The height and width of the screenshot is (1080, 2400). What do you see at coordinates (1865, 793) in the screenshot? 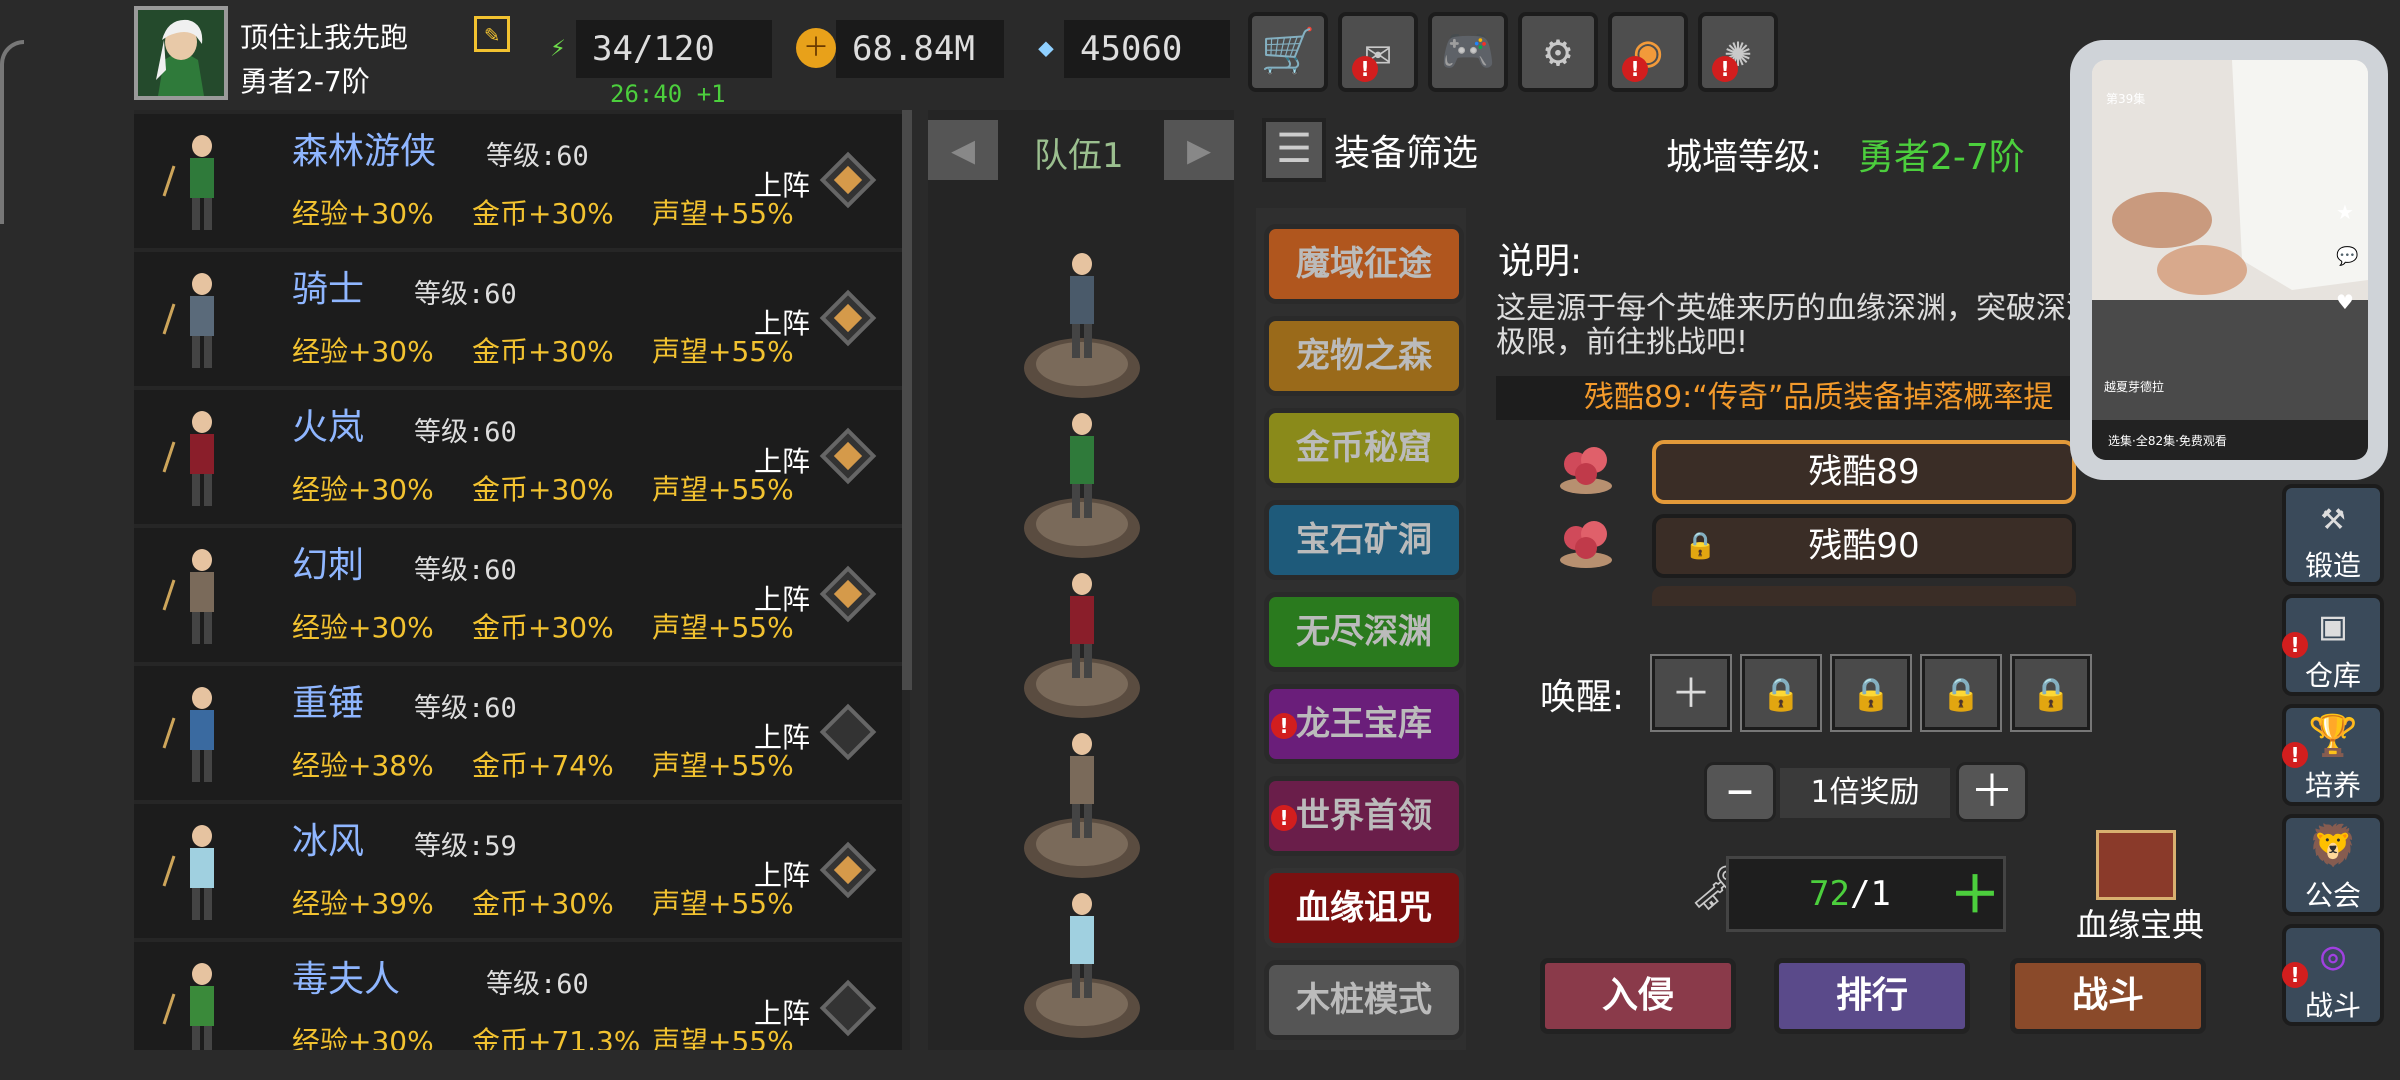
I see `reward-multiplier: 1倍奖励` at bounding box center [1865, 793].